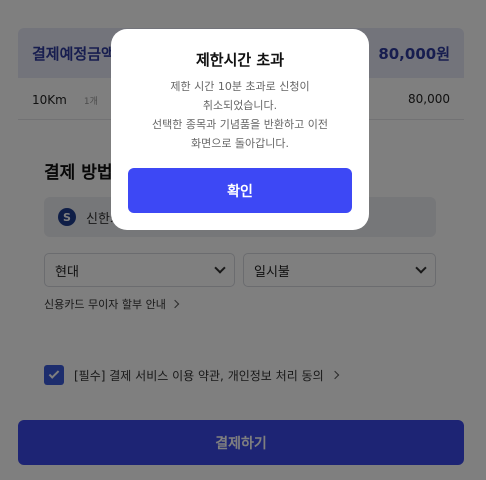 The image size is (486, 480). Describe the element at coordinates (240, 86) in the screenshot. I see `modal-message-line: 제한 시간 10분 초과로 신청이` at that location.